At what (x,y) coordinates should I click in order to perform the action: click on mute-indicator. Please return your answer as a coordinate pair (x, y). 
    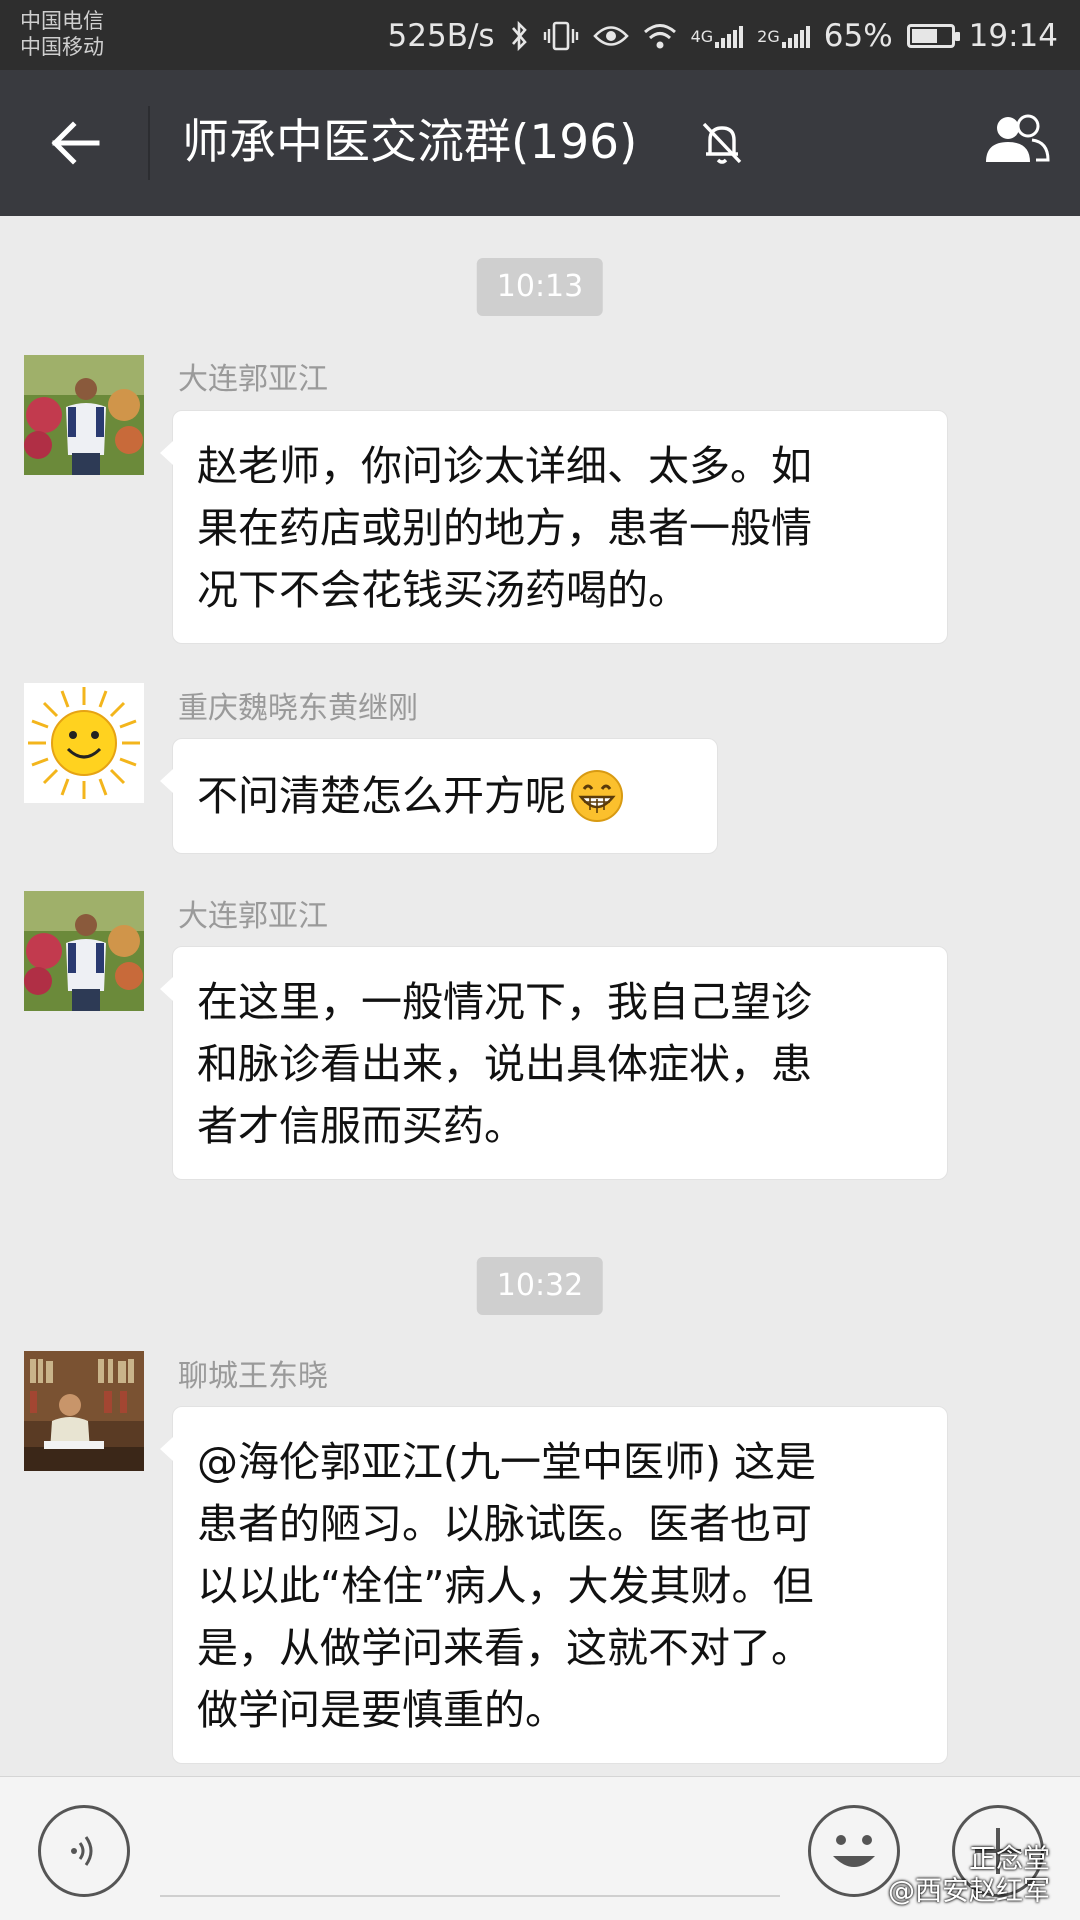
    Looking at the image, I should click on (722, 145).